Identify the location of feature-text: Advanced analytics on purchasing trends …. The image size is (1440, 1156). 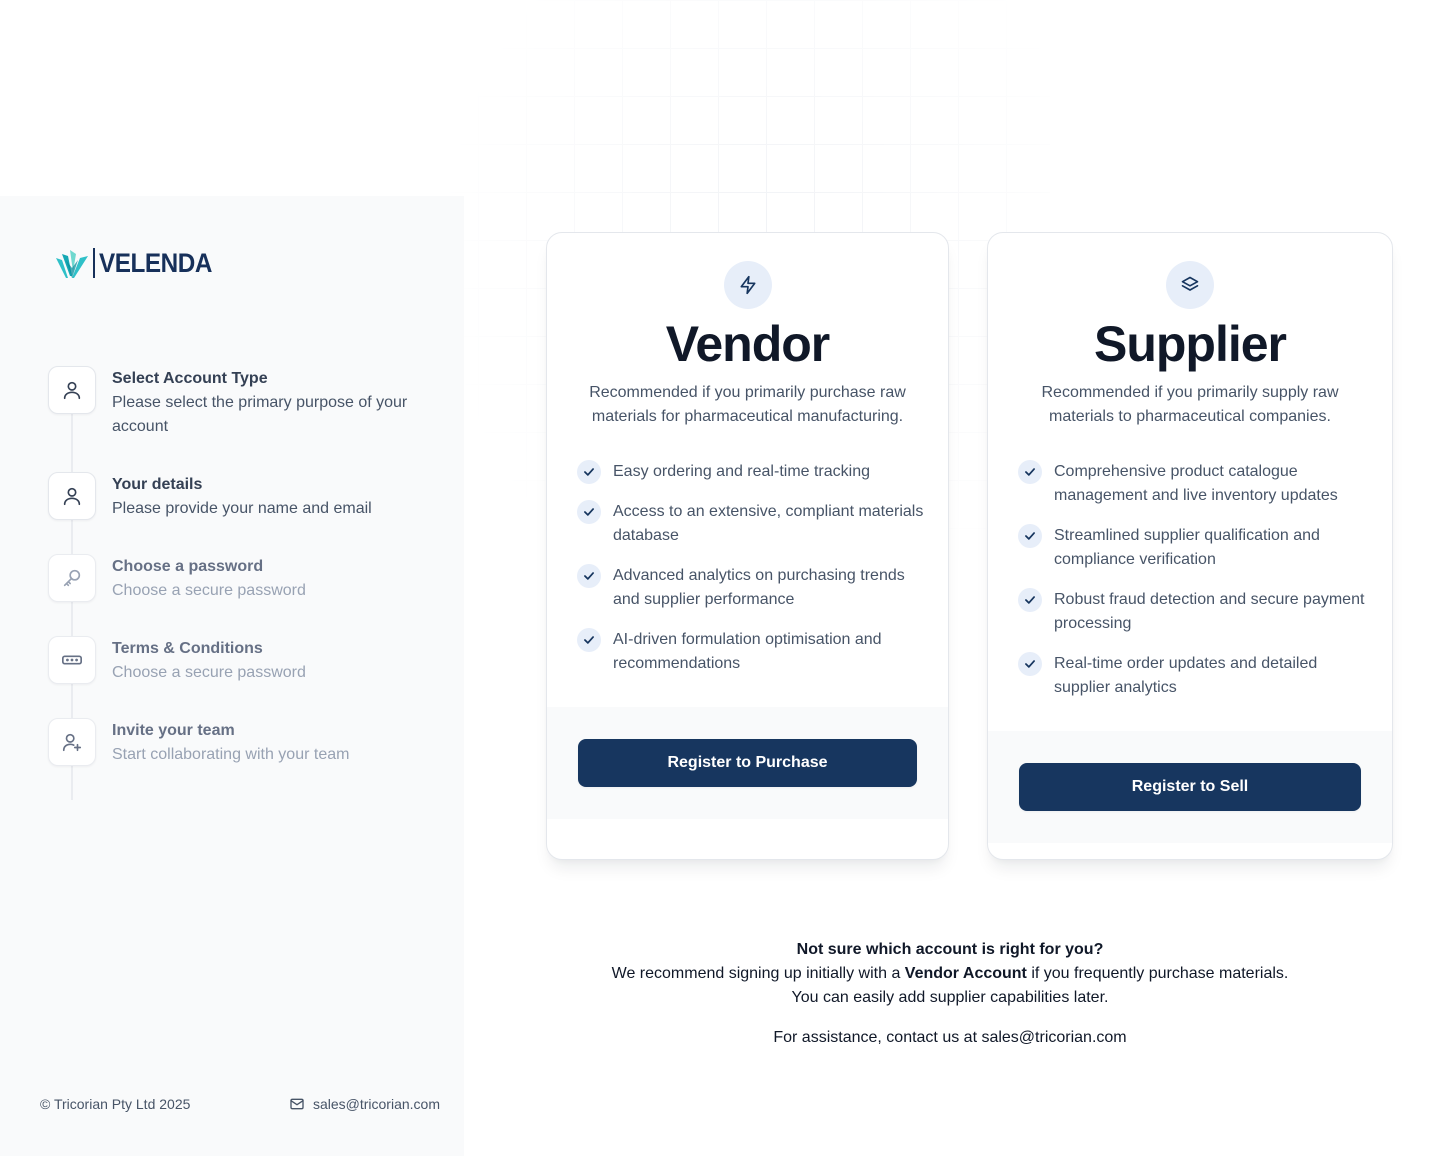
(759, 587).